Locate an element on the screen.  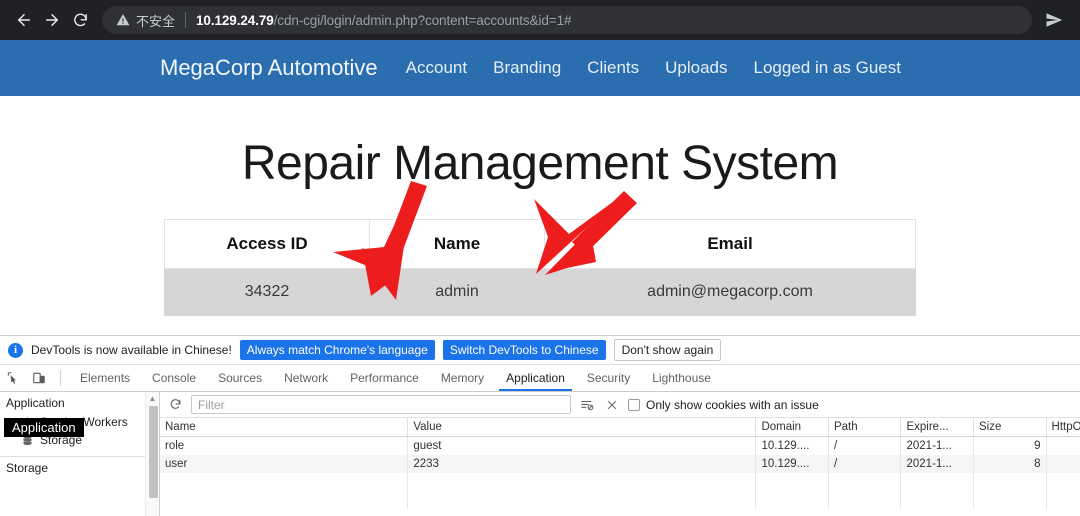
refresh-icon is located at coordinates (175, 405).